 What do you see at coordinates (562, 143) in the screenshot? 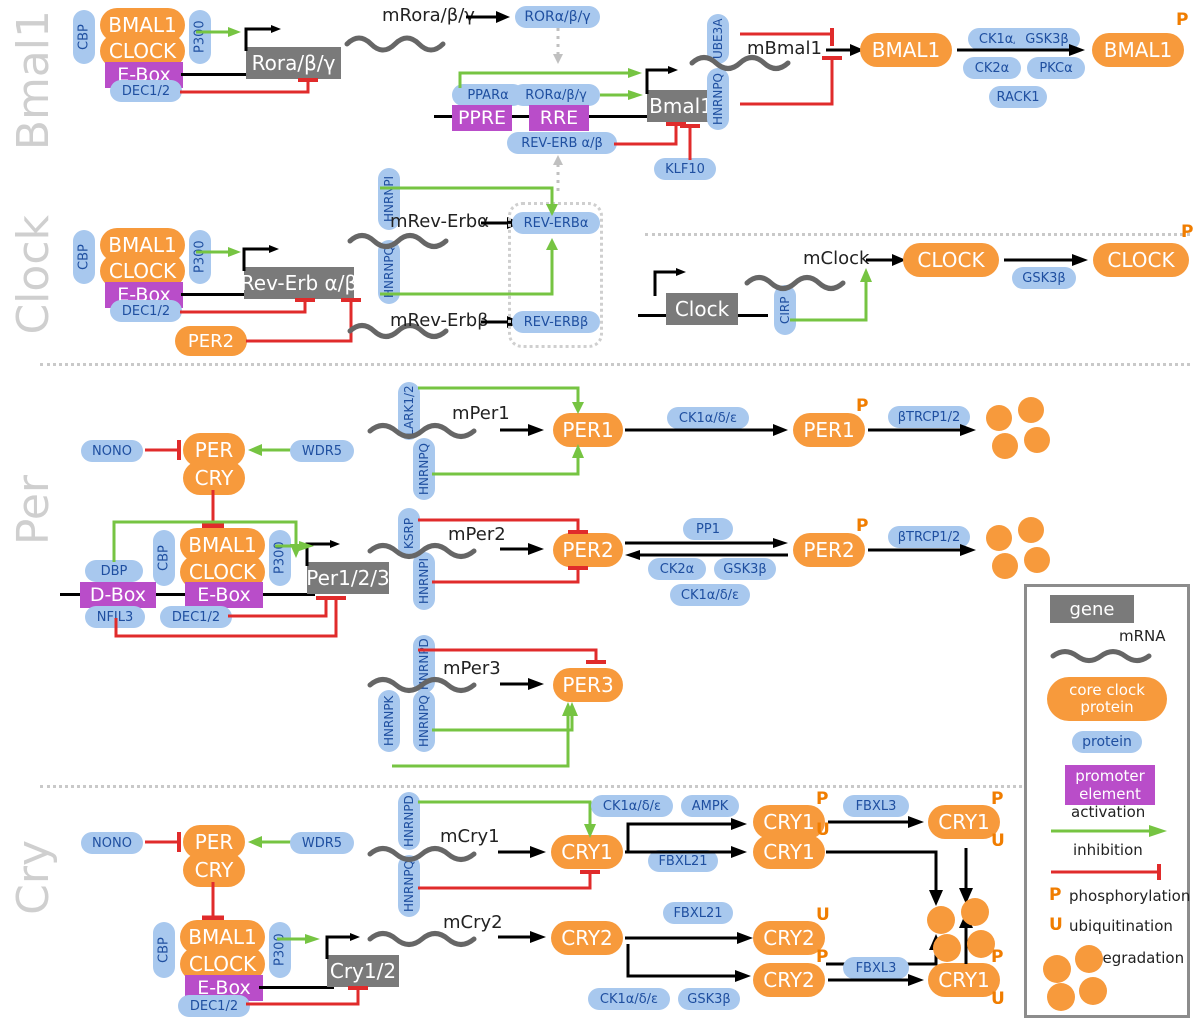
I see `protein-reverb-ab: REV-ERB α/β` at bounding box center [562, 143].